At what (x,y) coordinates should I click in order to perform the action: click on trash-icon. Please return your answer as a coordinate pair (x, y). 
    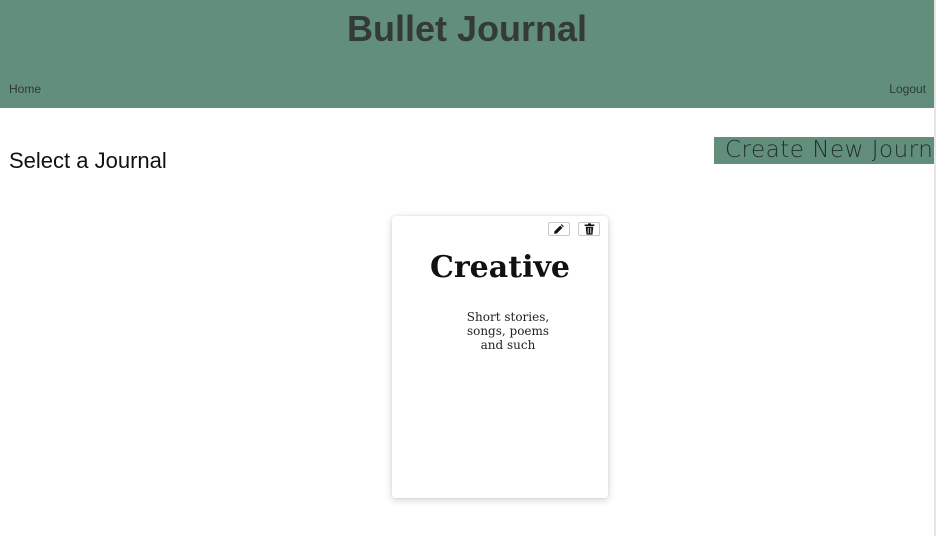
    Looking at the image, I should click on (589, 229).